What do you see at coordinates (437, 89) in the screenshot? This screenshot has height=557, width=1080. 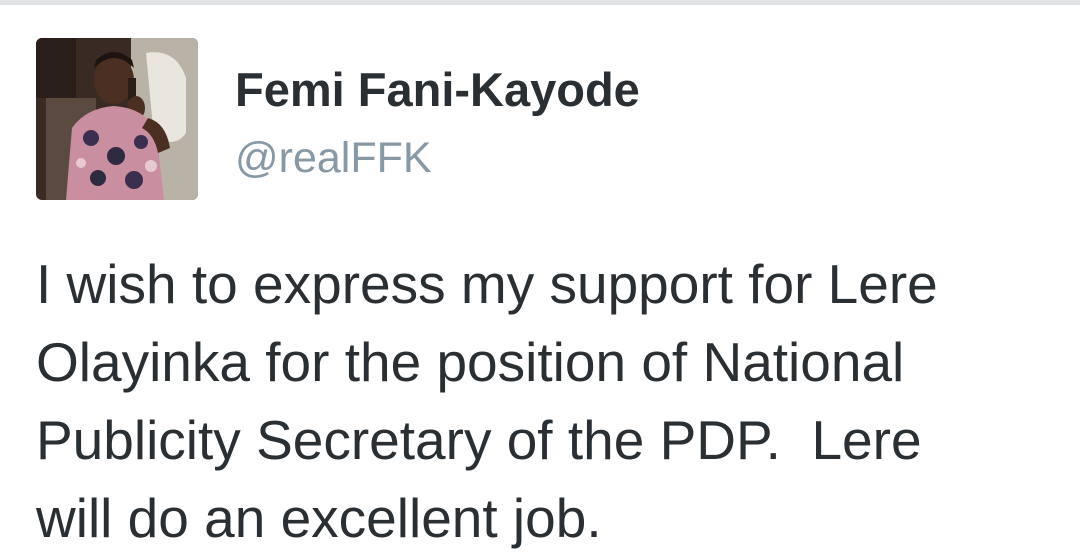 I see `author-display-name: Femi Fani-Kayode` at bounding box center [437, 89].